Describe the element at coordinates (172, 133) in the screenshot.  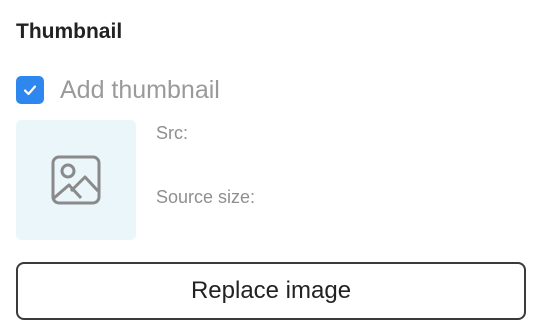
I see `src-label: Src:` at that location.